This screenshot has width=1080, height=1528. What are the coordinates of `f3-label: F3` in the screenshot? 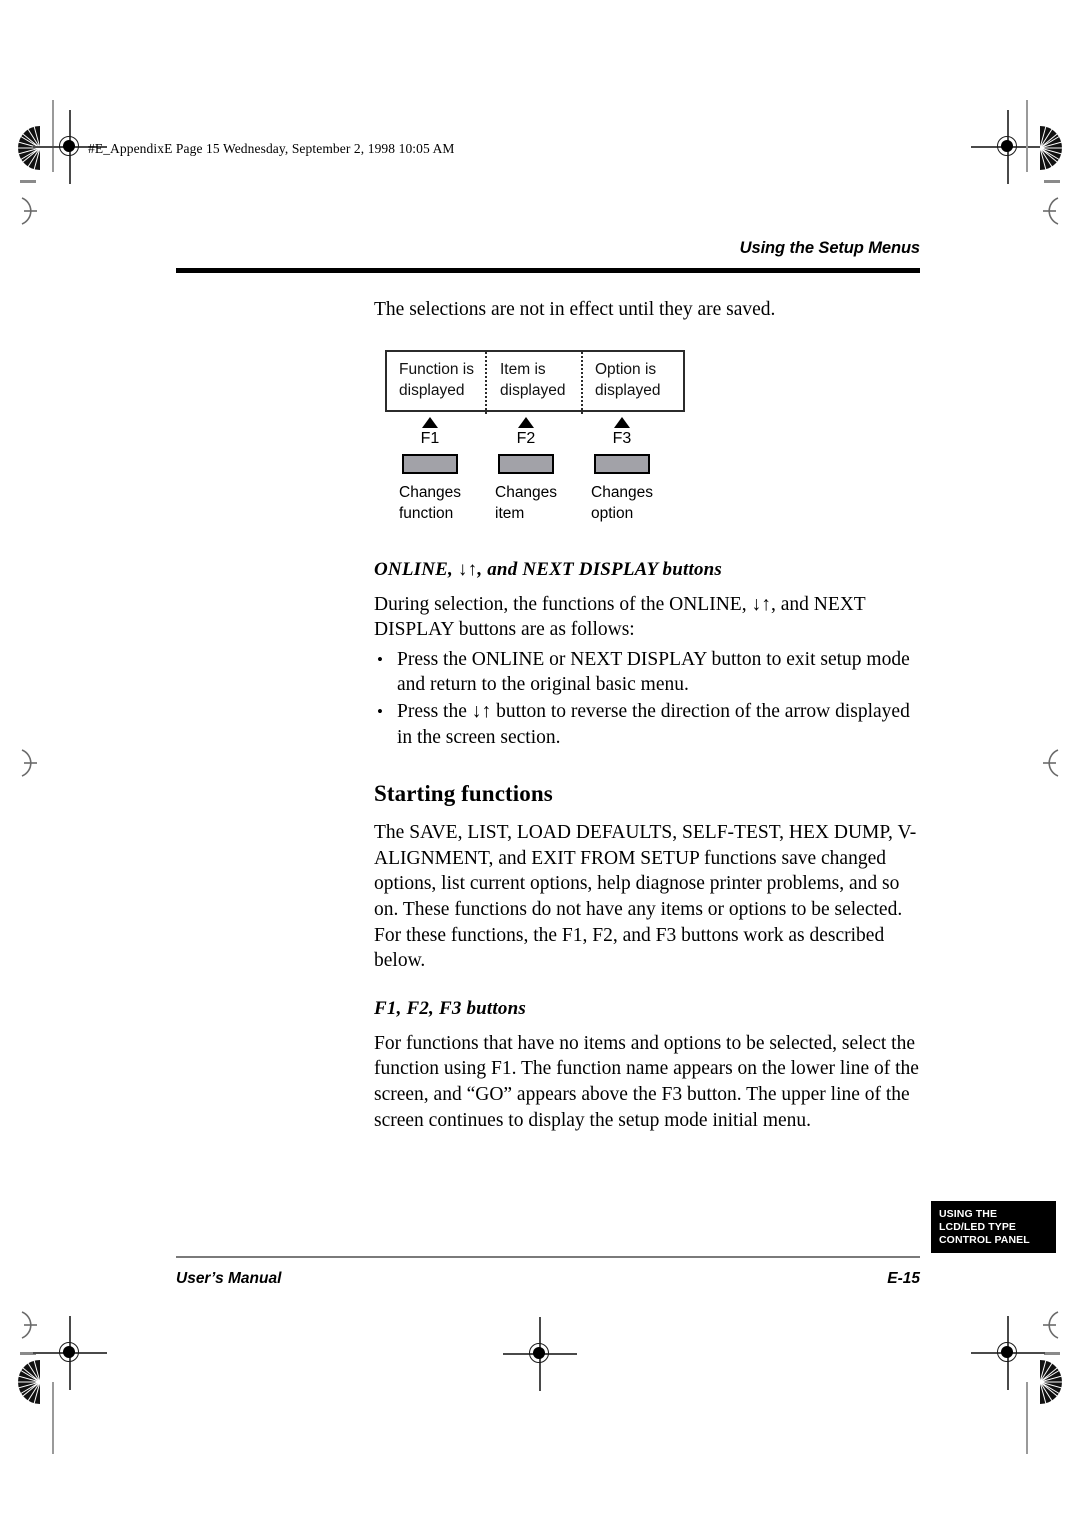 It's located at (622, 438).